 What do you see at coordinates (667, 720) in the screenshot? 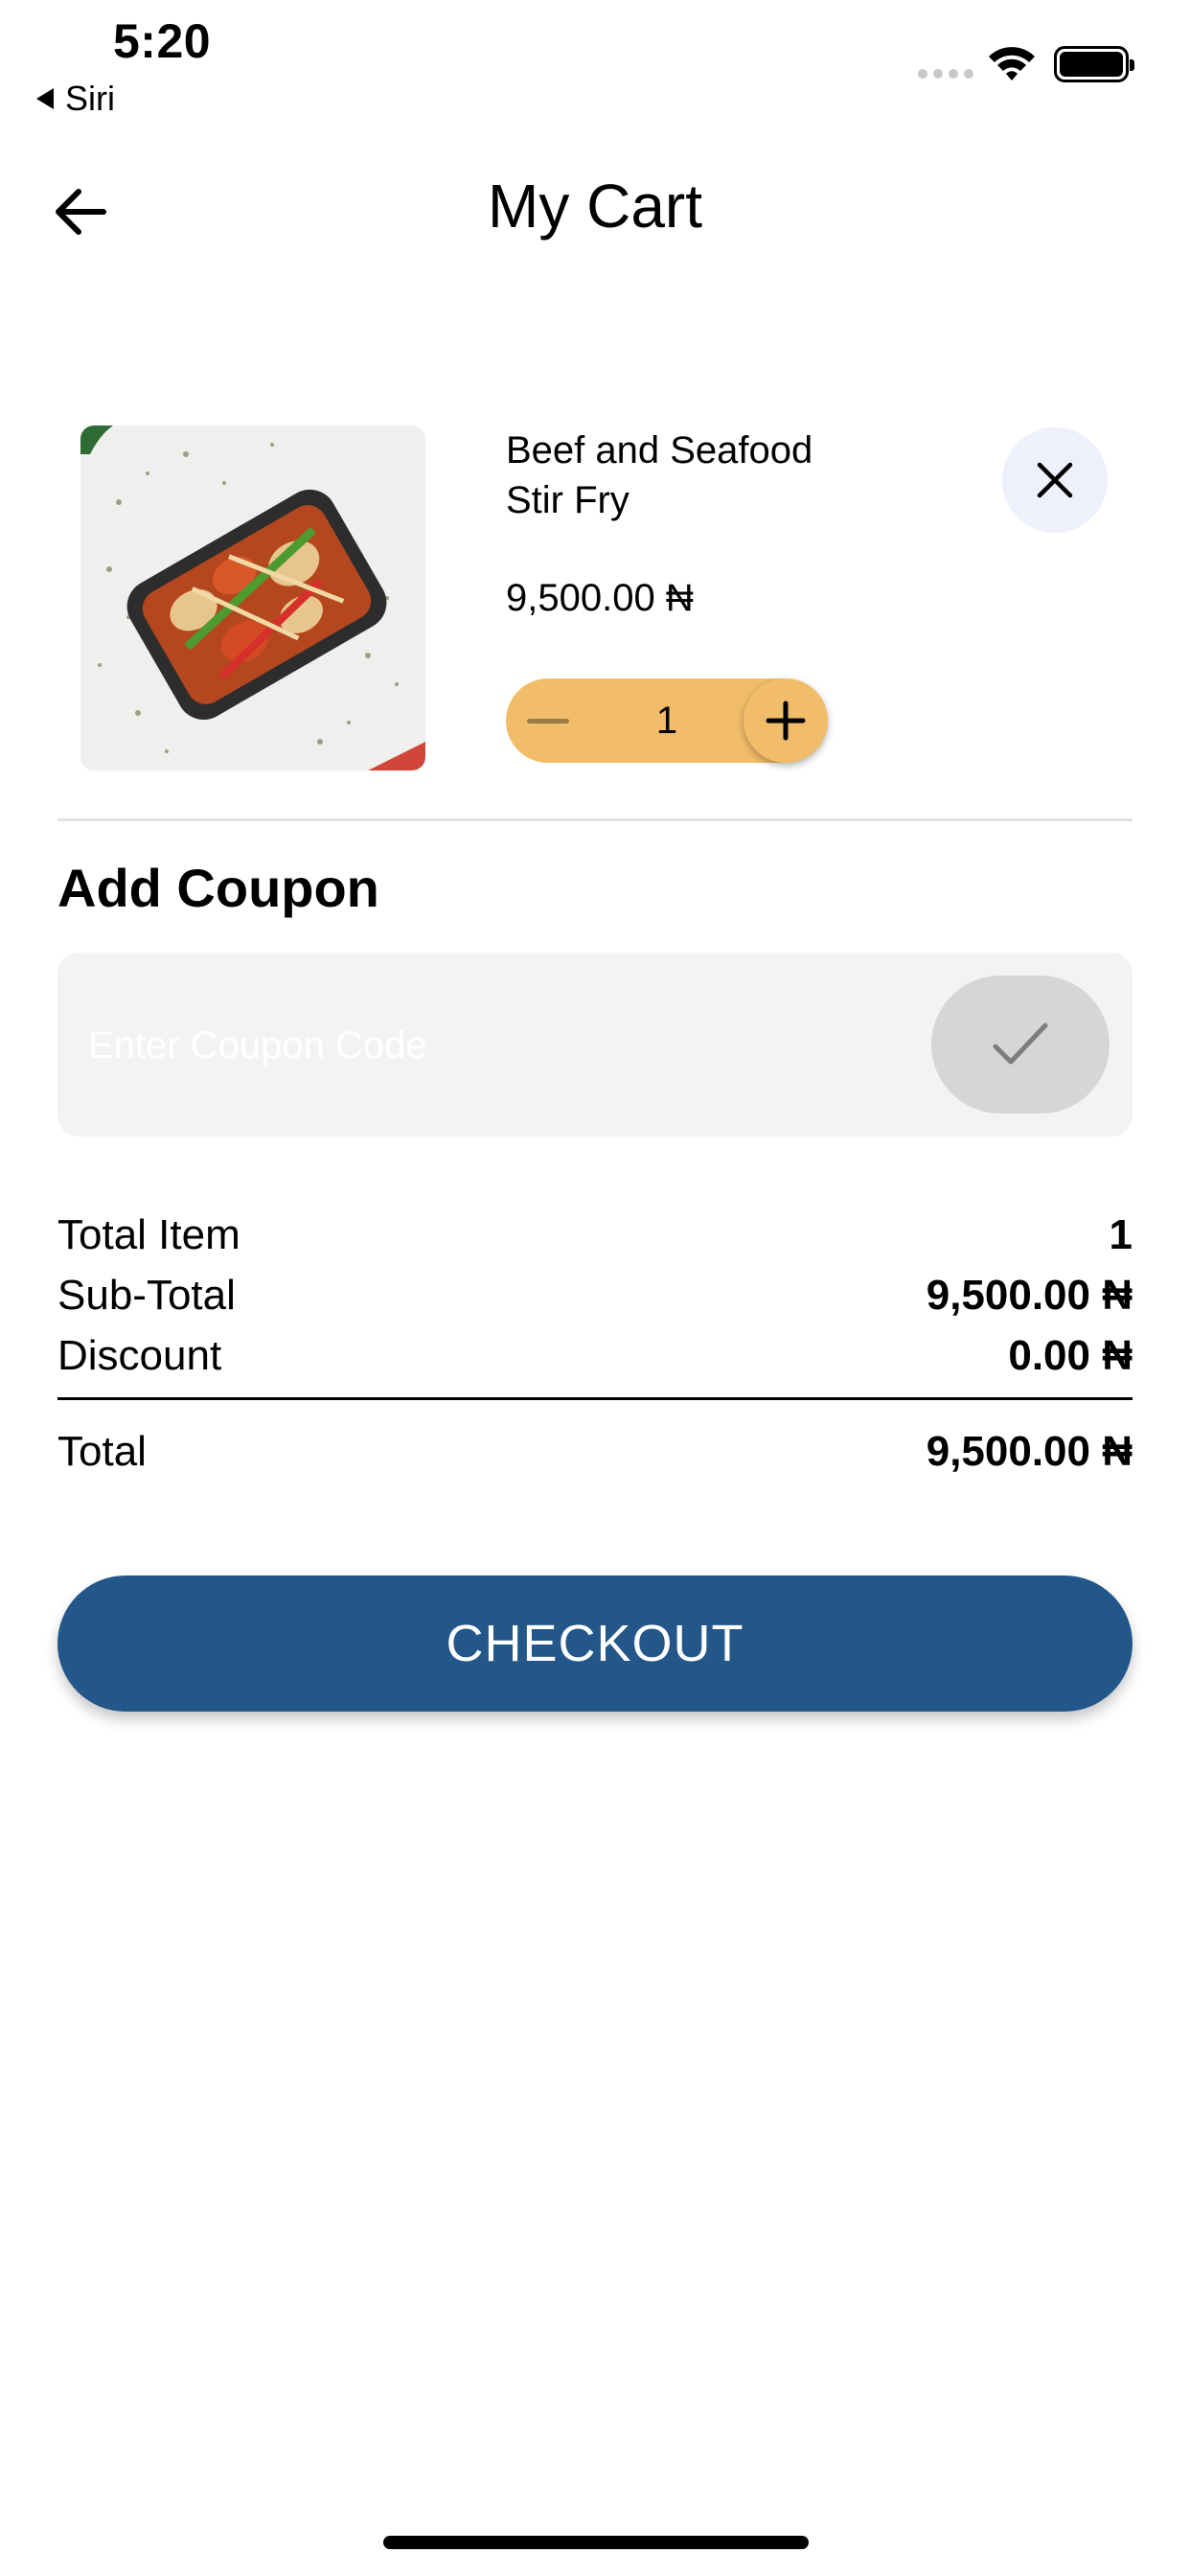
I see `quantity-stepper: 1` at bounding box center [667, 720].